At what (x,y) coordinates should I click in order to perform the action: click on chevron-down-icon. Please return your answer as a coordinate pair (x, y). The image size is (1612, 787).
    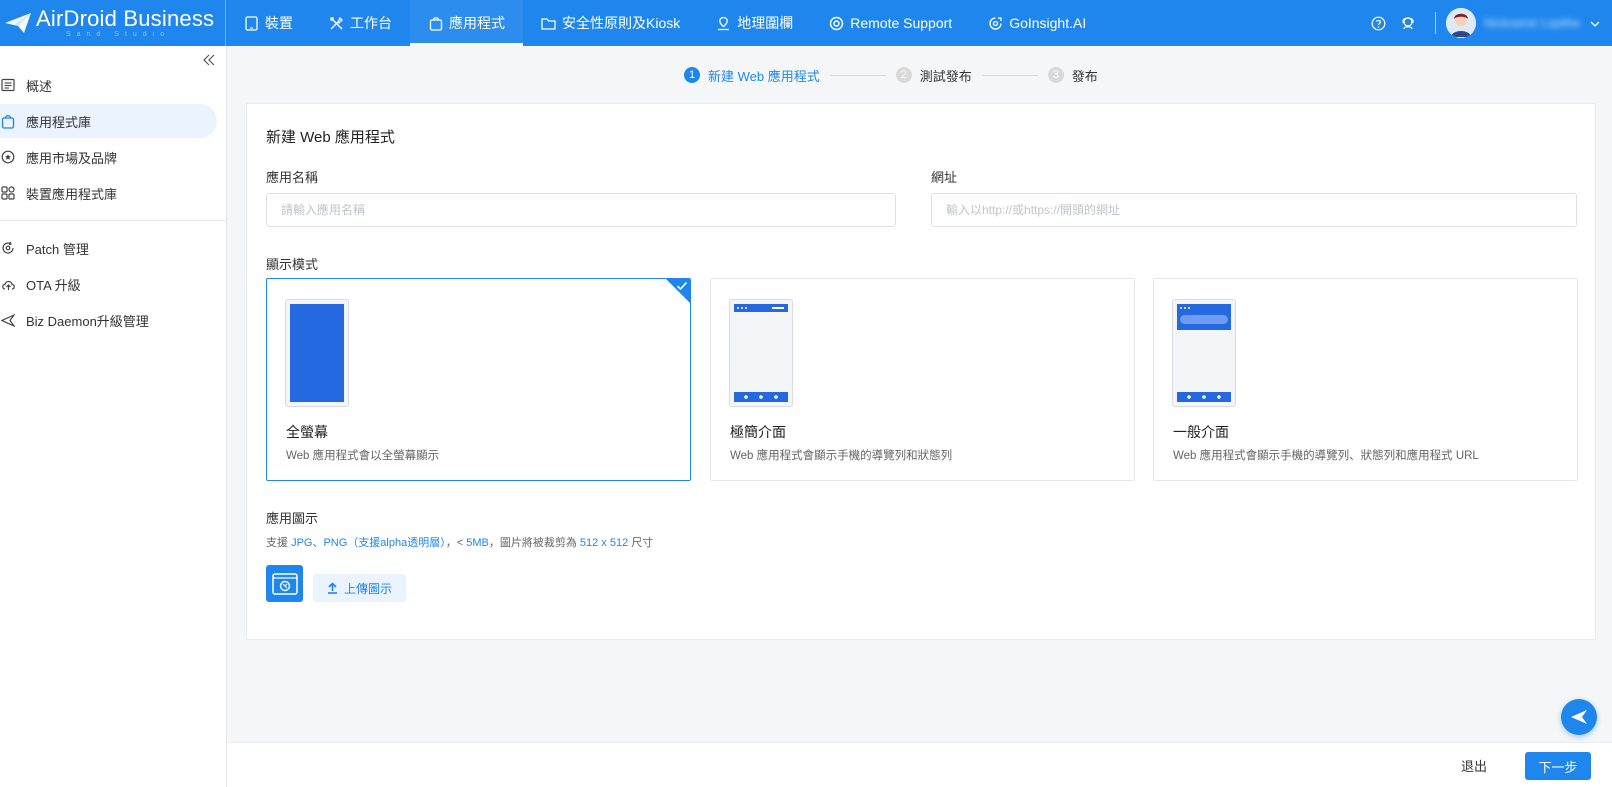
    Looking at the image, I should click on (1595, 23).